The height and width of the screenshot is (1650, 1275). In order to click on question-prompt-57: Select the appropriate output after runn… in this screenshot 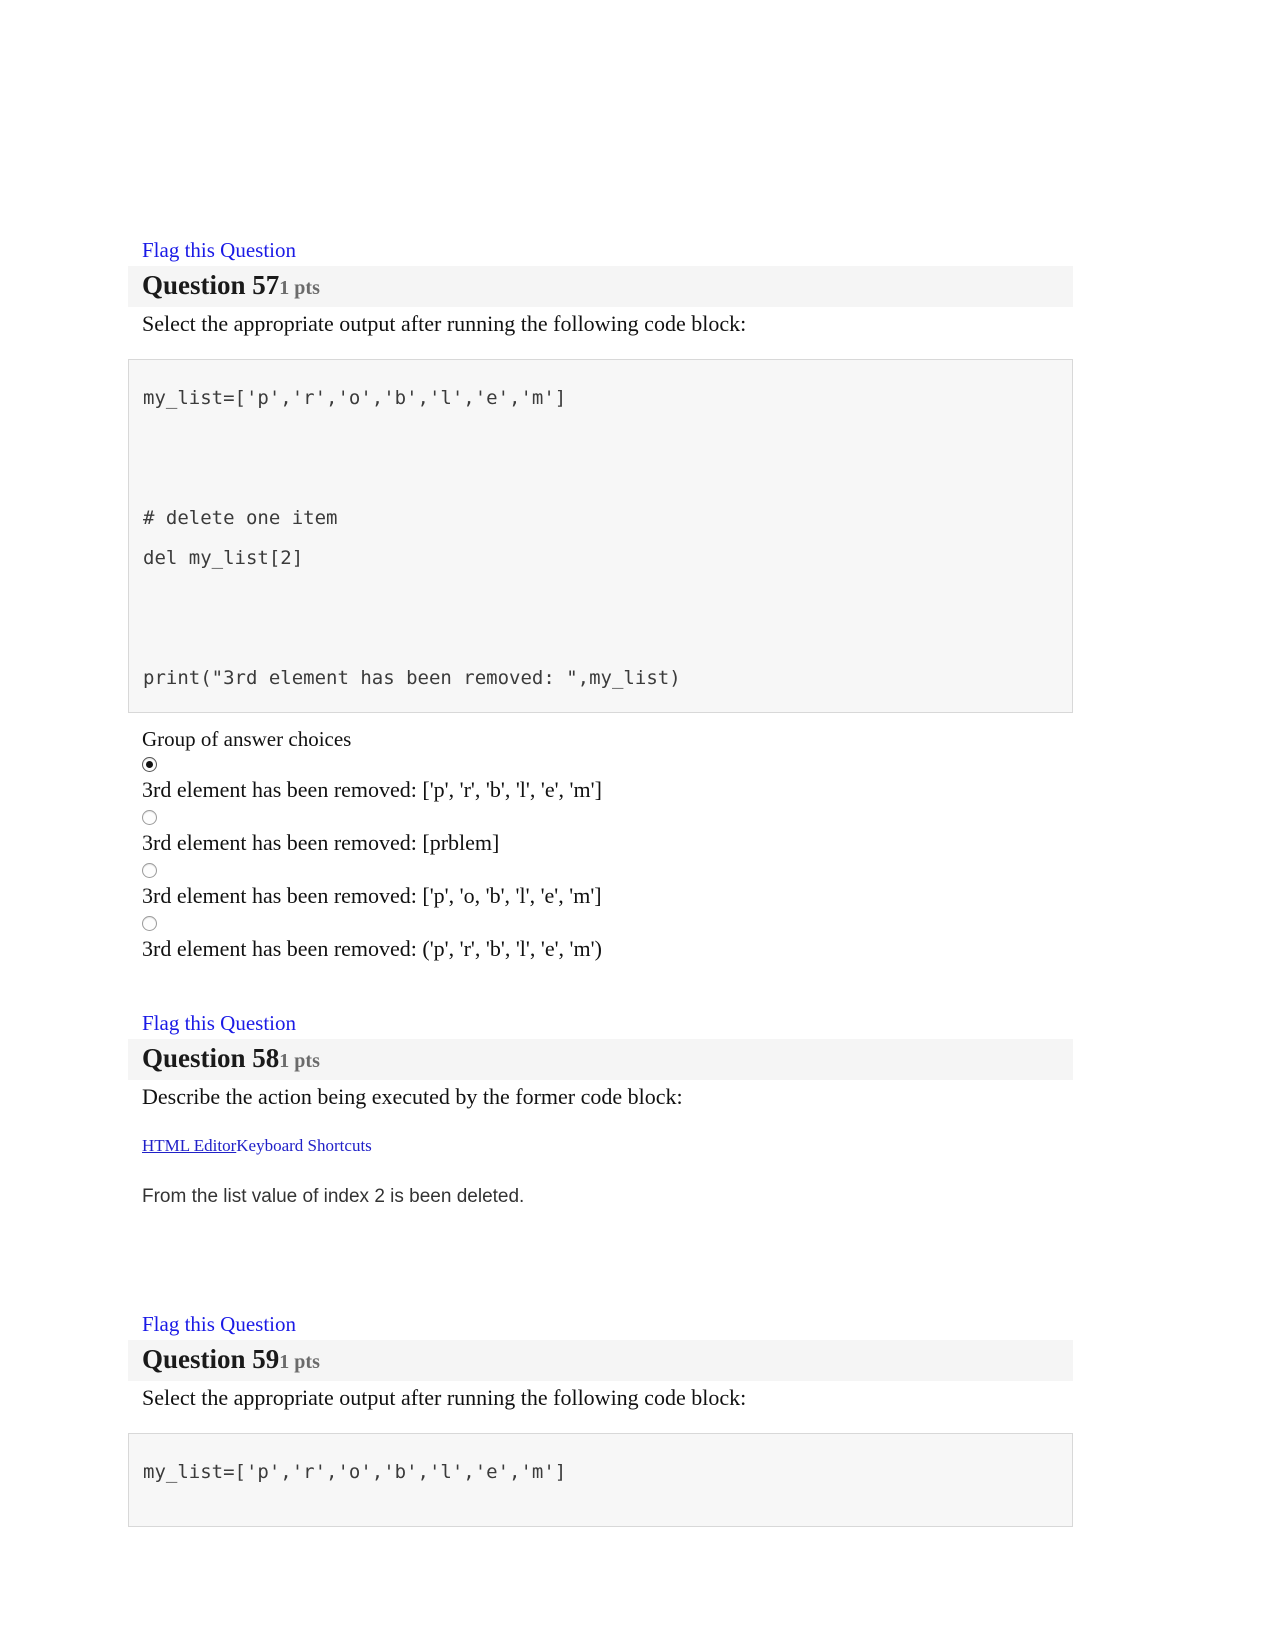, I will do `click(444, 323)`.